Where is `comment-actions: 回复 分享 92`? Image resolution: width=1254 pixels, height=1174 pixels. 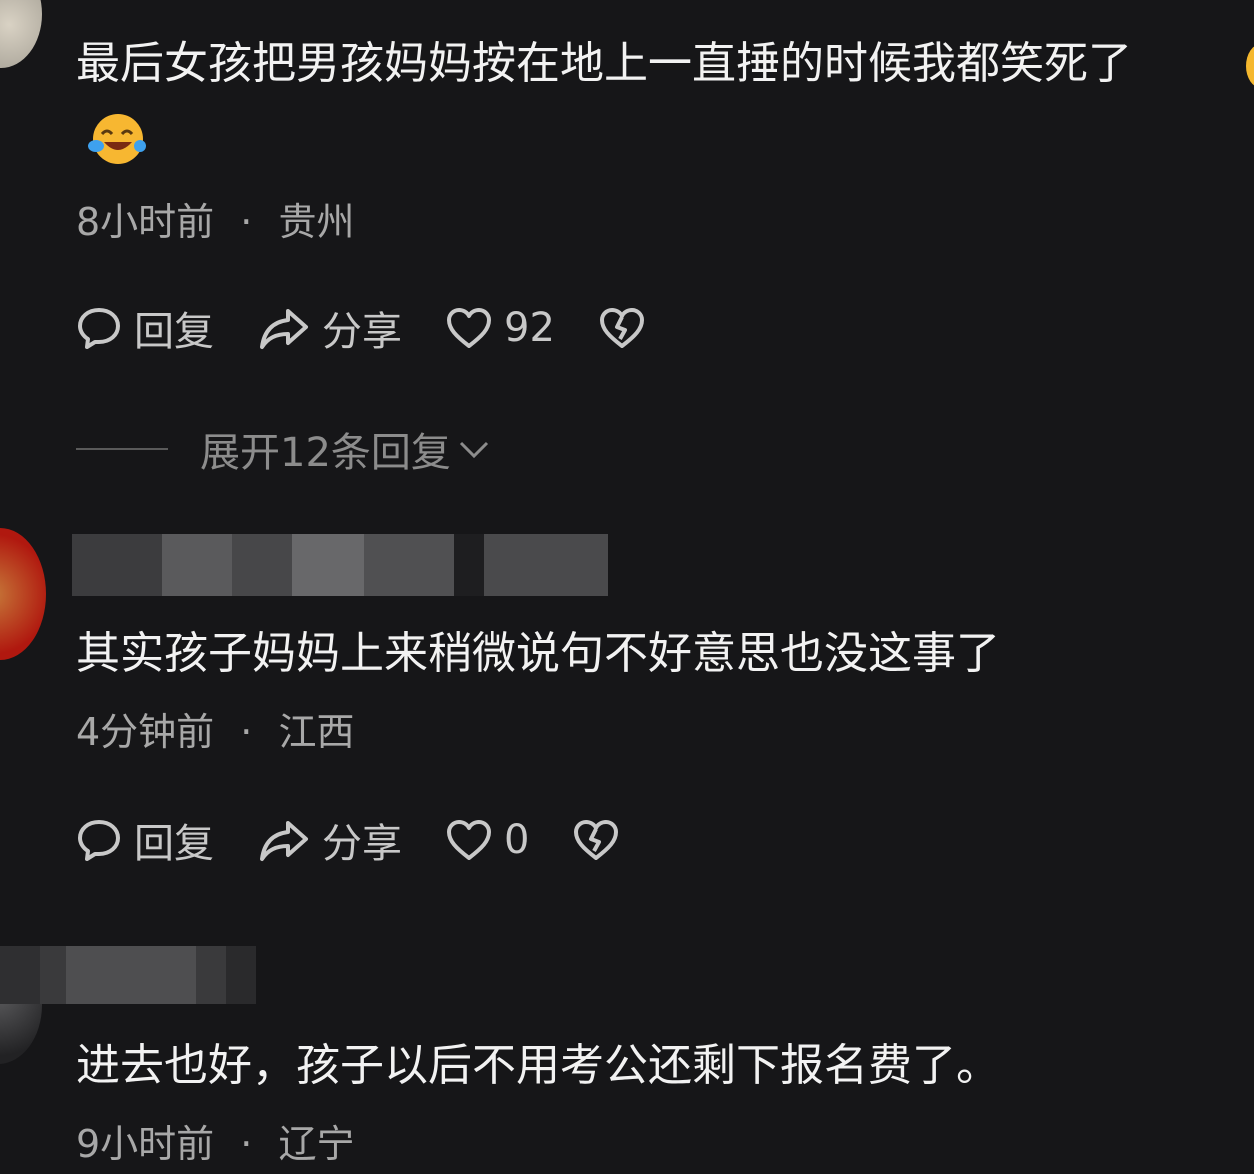
comment-actions: 回复 分享 92 is located at coordinates (382, 328).